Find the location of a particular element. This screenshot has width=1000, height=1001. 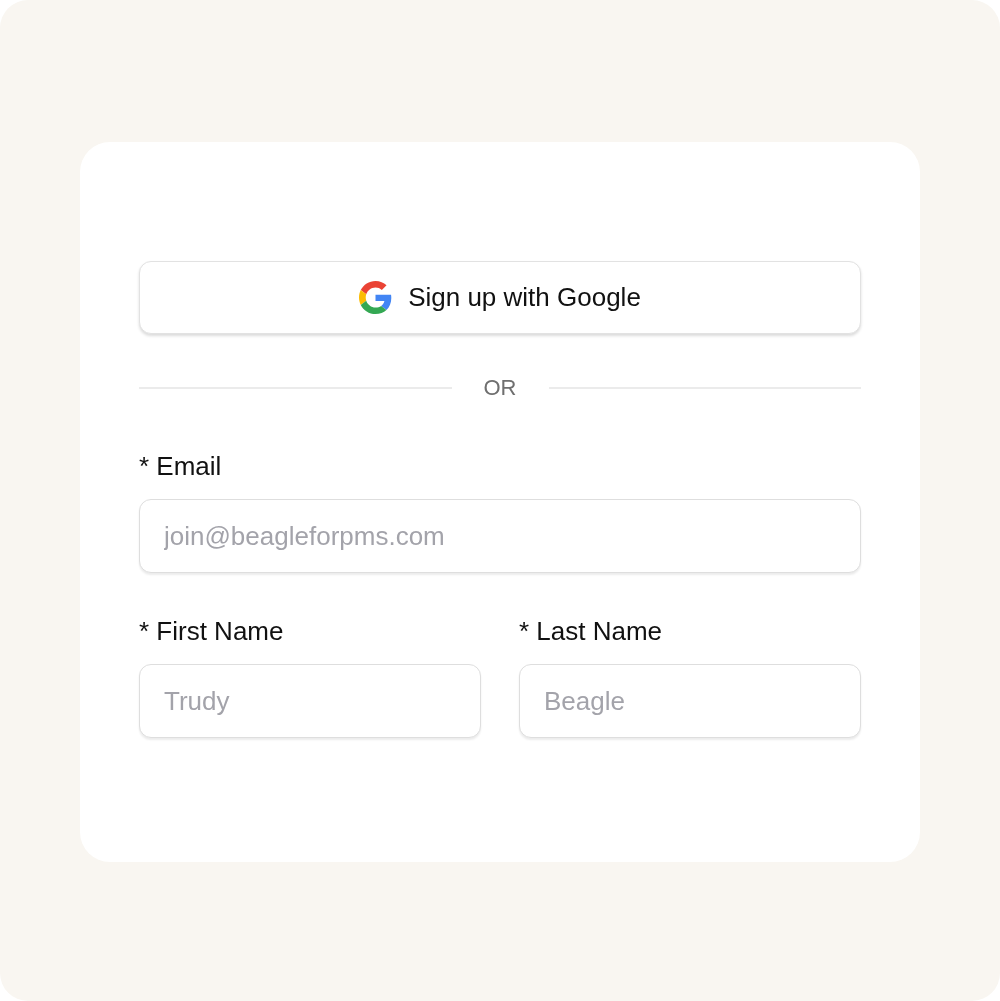

field-label: * Last Name is located at coordinates (591, 631).